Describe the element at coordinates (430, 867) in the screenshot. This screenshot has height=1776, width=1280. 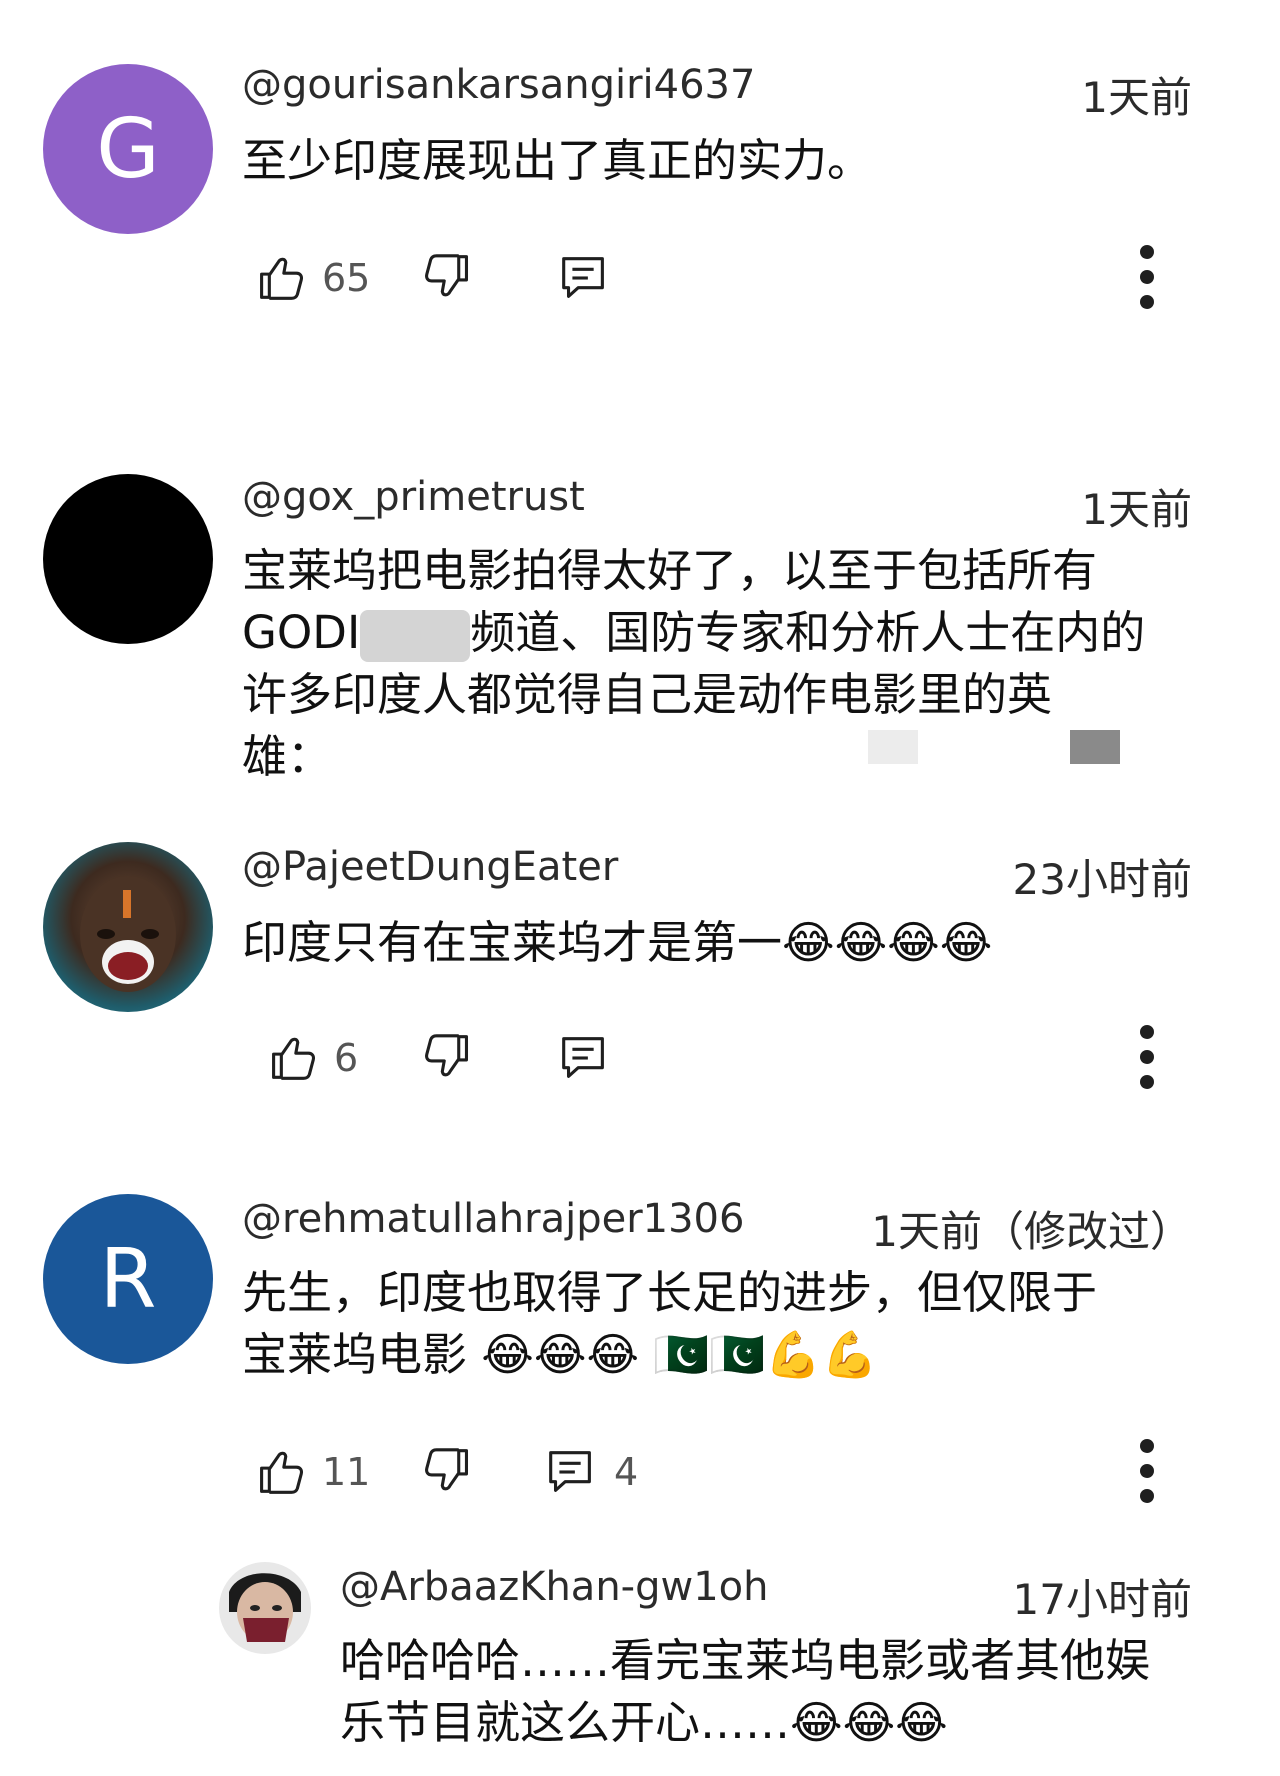
I see `comment-author: @PajeetDungEater` at that location.